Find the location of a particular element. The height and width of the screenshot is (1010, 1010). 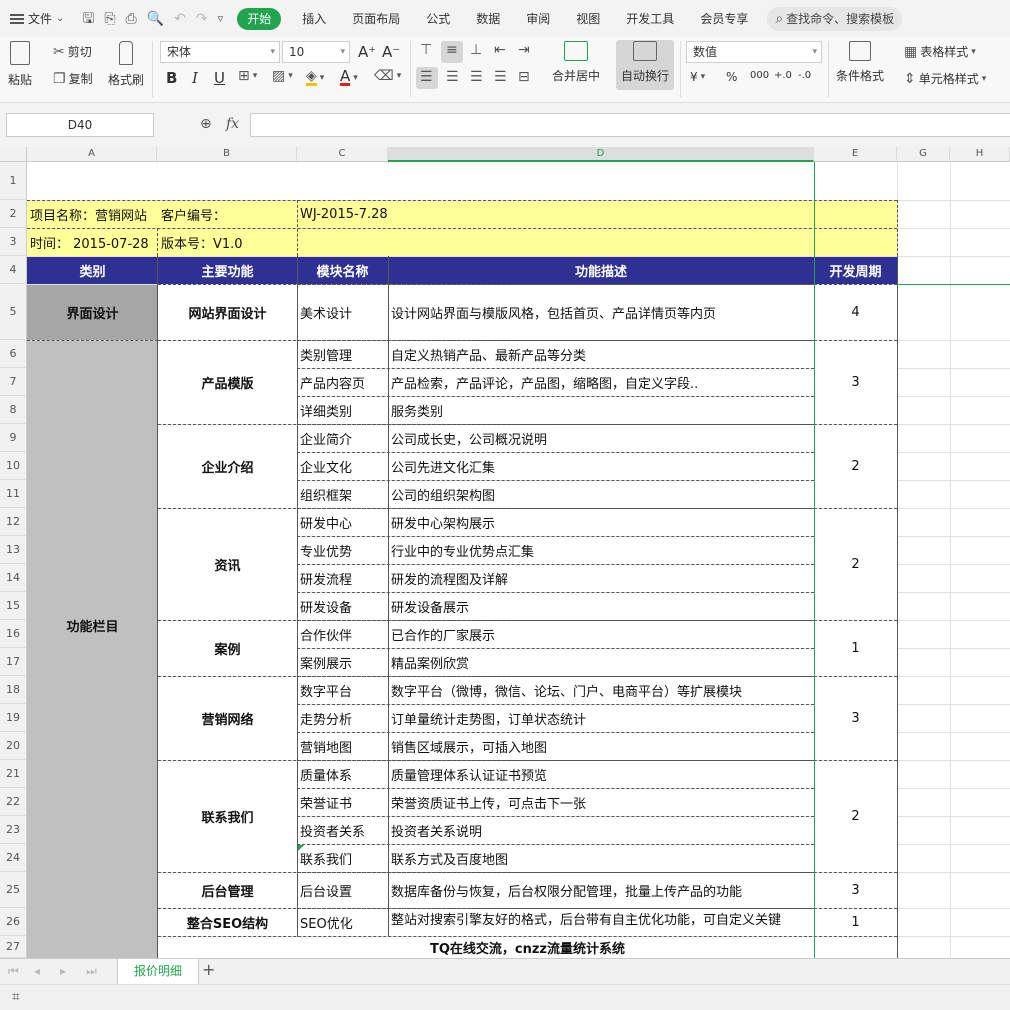

table-style-button: ▦ 表格样式 ▾ is located at coordinates (940, 51).